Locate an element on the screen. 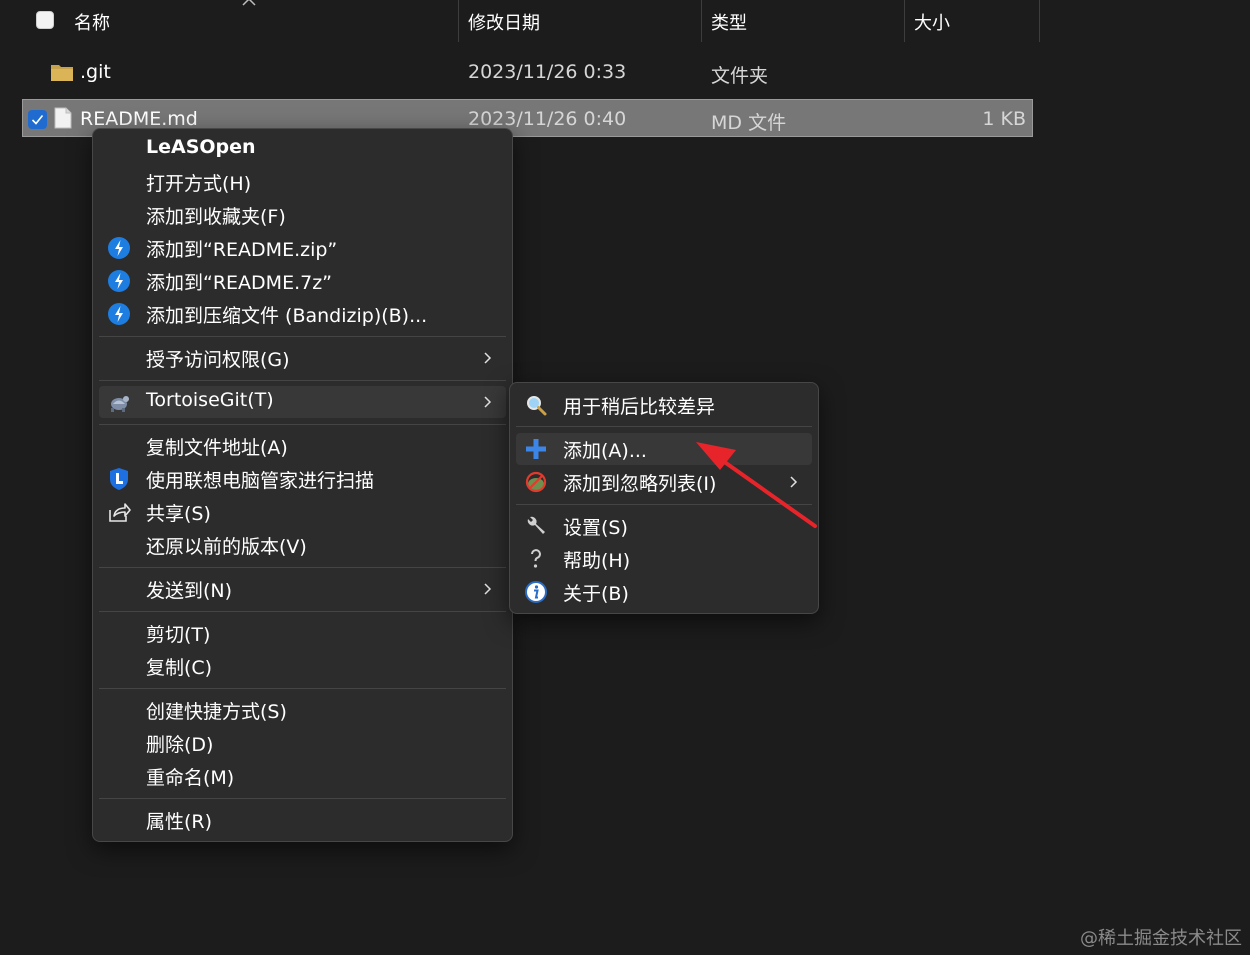 The height and width of the screenshot is (955, 1250). menu-item-copy-path: 复制文件地址(A) is located at coordinates (302, 446).